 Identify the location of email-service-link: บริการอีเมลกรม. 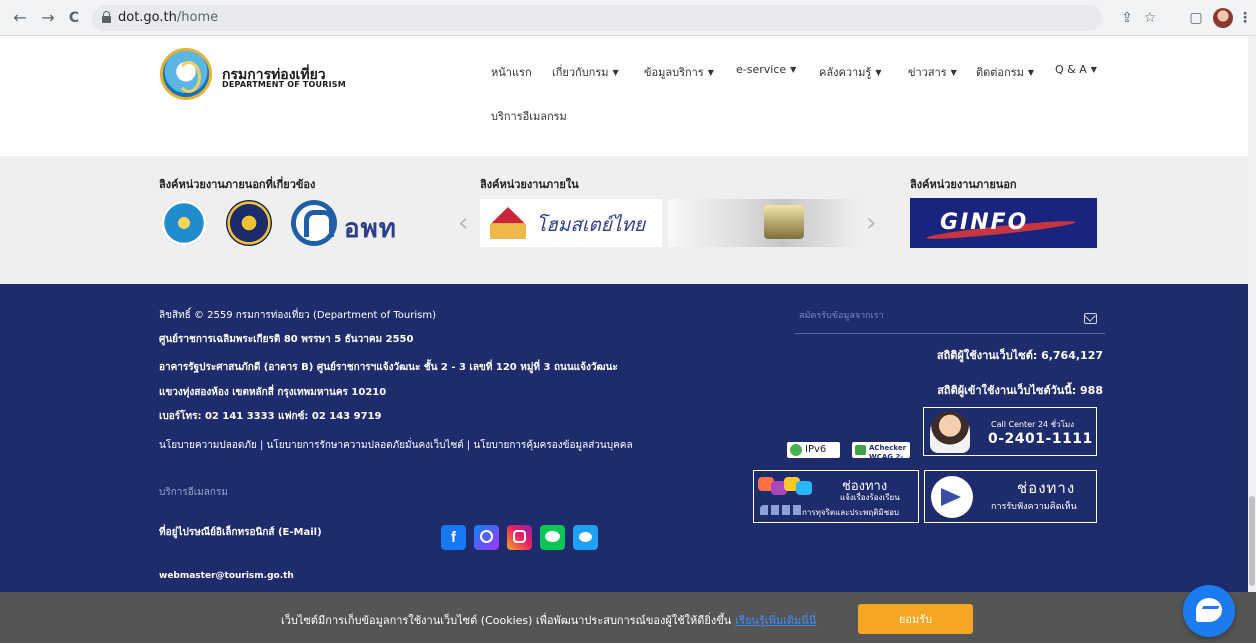
(193, 492).